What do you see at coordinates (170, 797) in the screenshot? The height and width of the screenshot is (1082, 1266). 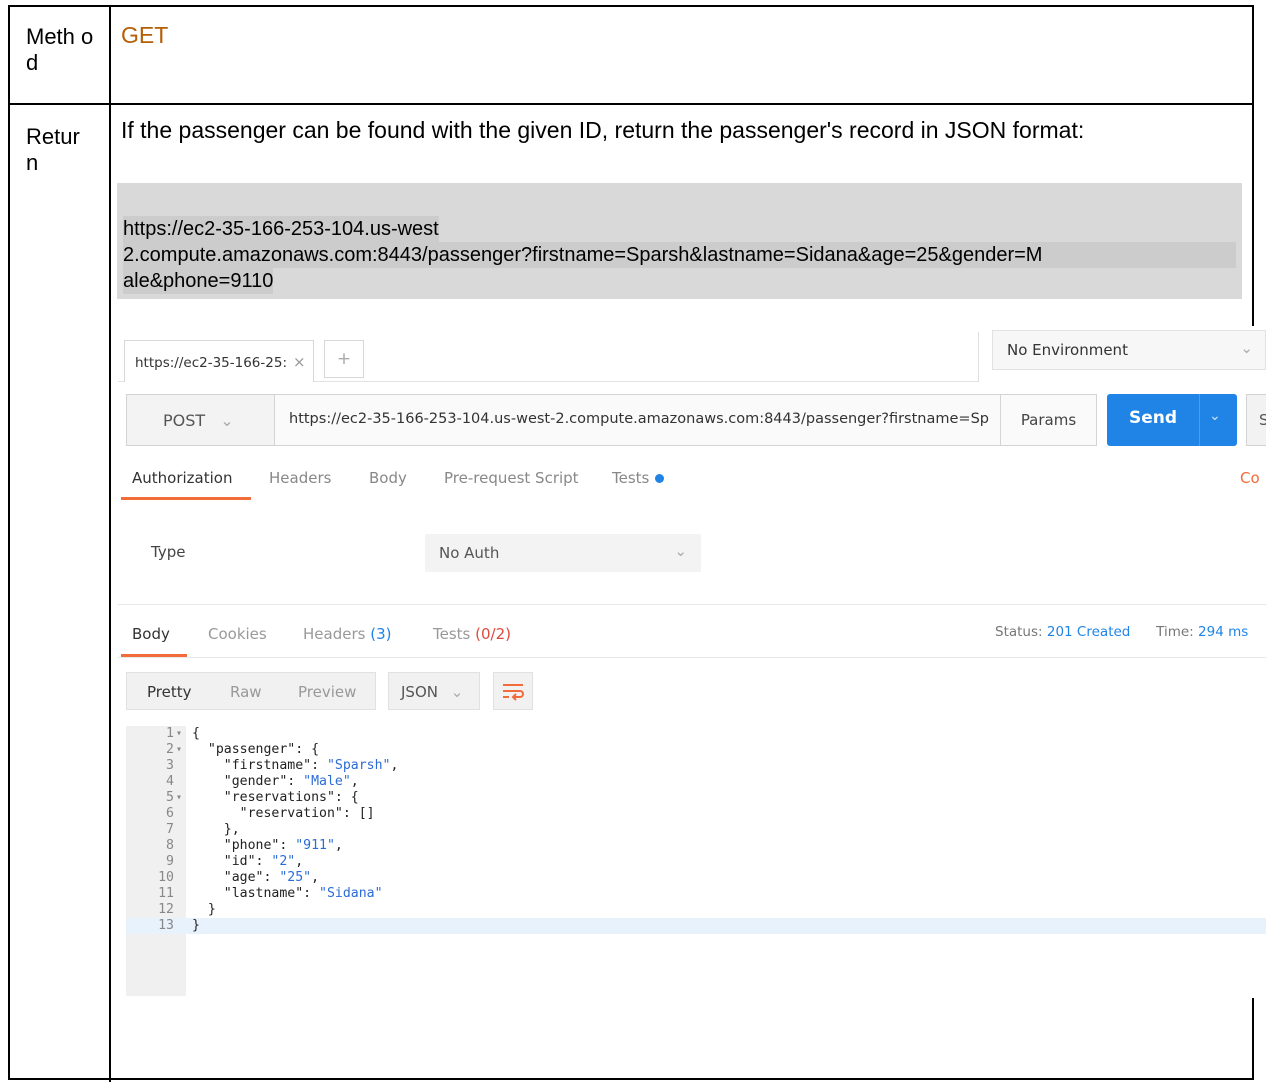 I see `line-number: 5` at bounding box center [170, 797].